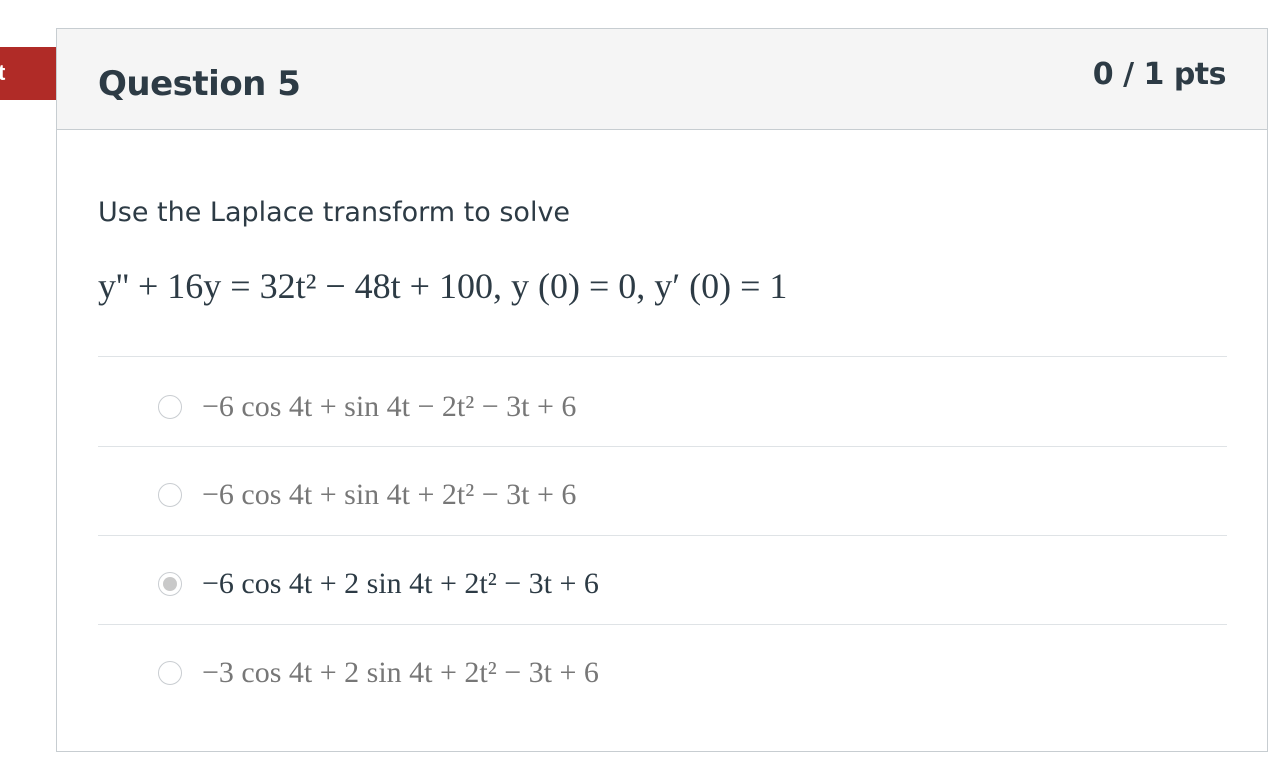  What do you see at coordinates (389, 406) in the screenshot?
I see `answer-label: −6 cos 4t + sin 4t − 2t² − 3t + 6` at bounding box center [389, 406].